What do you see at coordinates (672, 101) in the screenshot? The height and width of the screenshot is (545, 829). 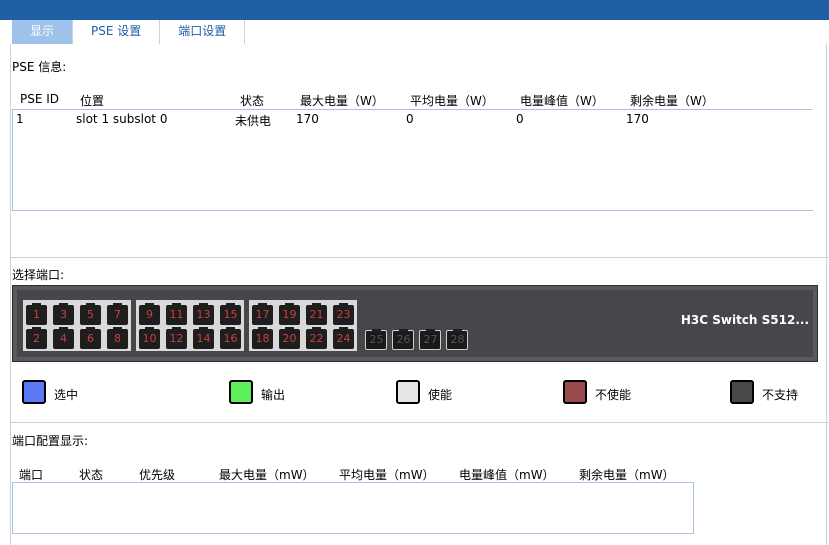 I see `col-remaining-power: 剩余电量（W）` at bounding box center [672, 101].